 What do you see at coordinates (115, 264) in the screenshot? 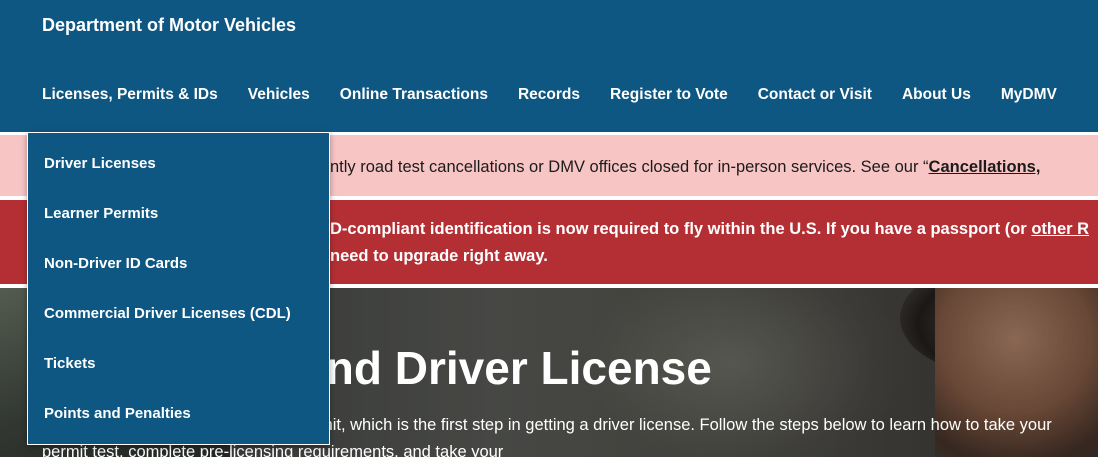
I see `menu-item-non-driver-id-cards: Non-Driver ID Cards` at bounding box center [115, 264].